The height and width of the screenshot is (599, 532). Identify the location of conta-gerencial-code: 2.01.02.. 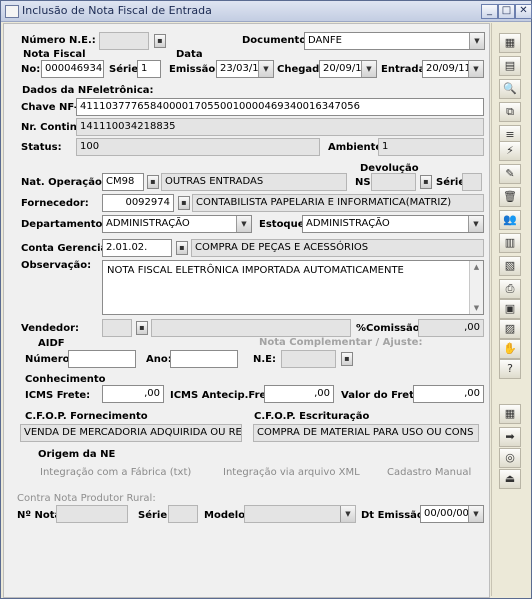
(137, 248).